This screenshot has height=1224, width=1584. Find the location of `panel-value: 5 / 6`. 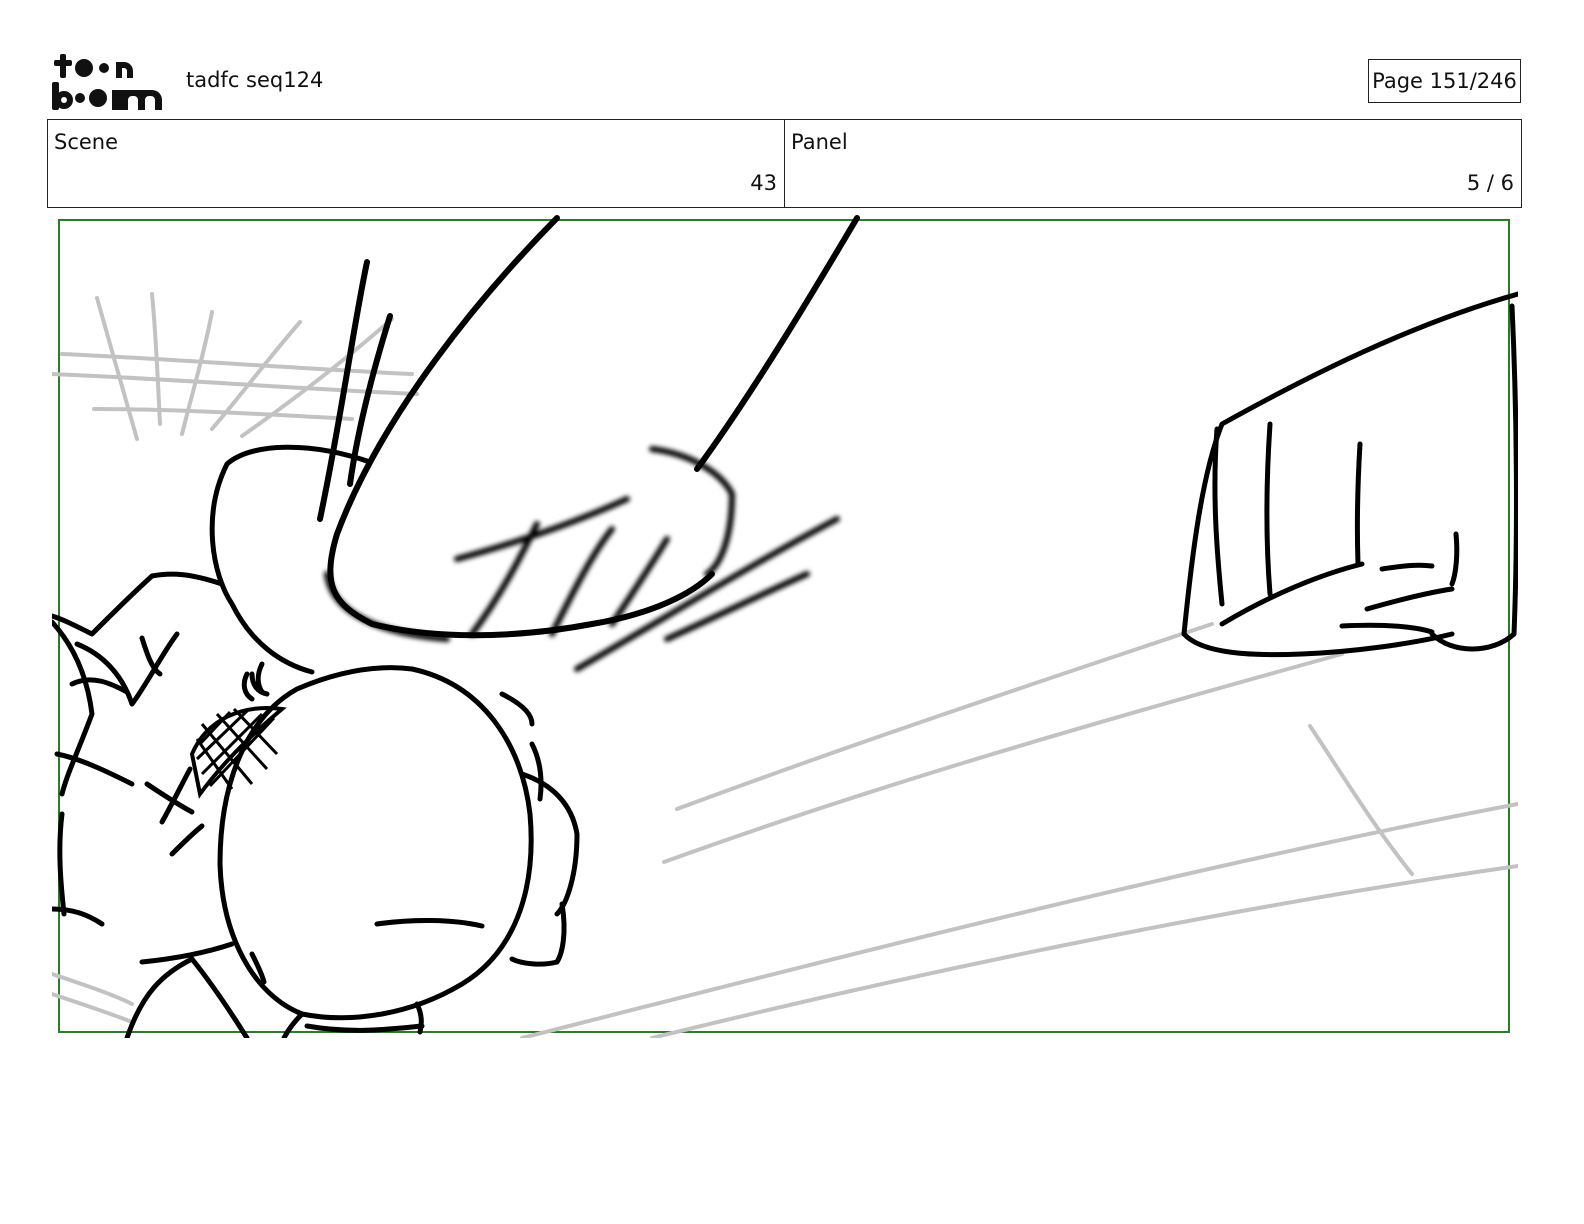

panel-value: 5 / 6 is located at coordinates (1490, 183).